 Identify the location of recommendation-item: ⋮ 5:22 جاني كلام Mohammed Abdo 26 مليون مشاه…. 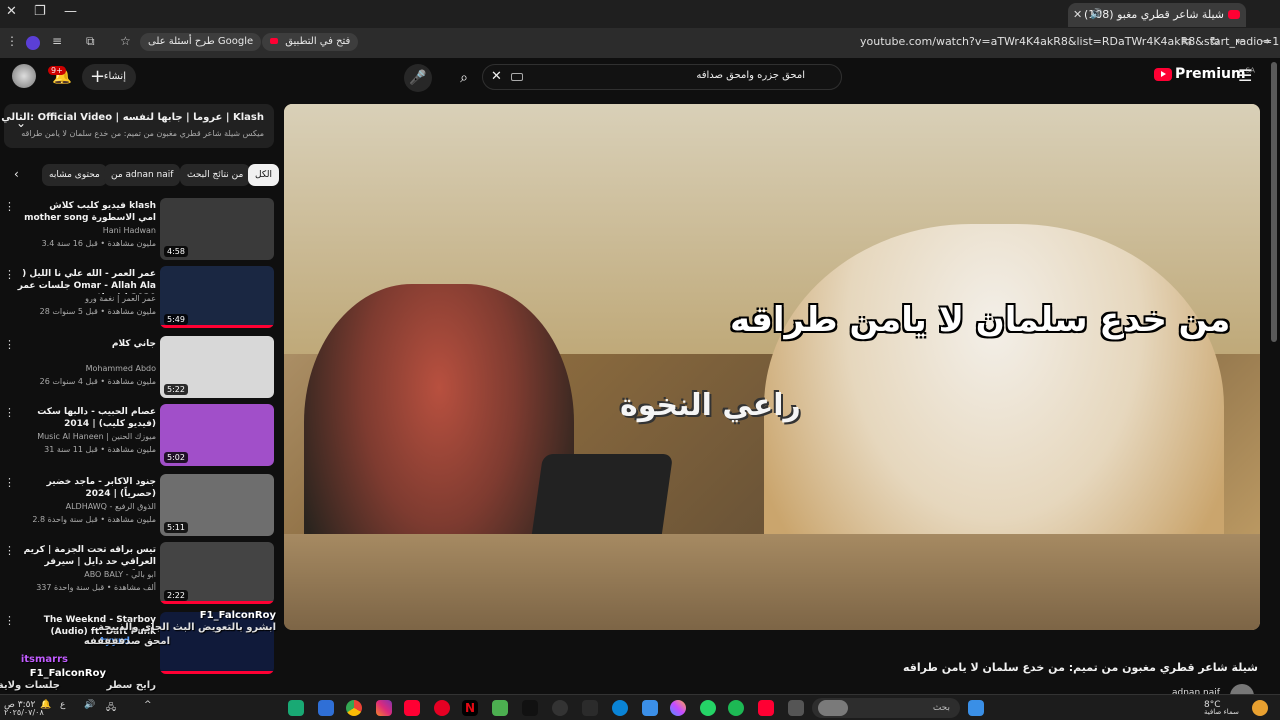
(138, 369).